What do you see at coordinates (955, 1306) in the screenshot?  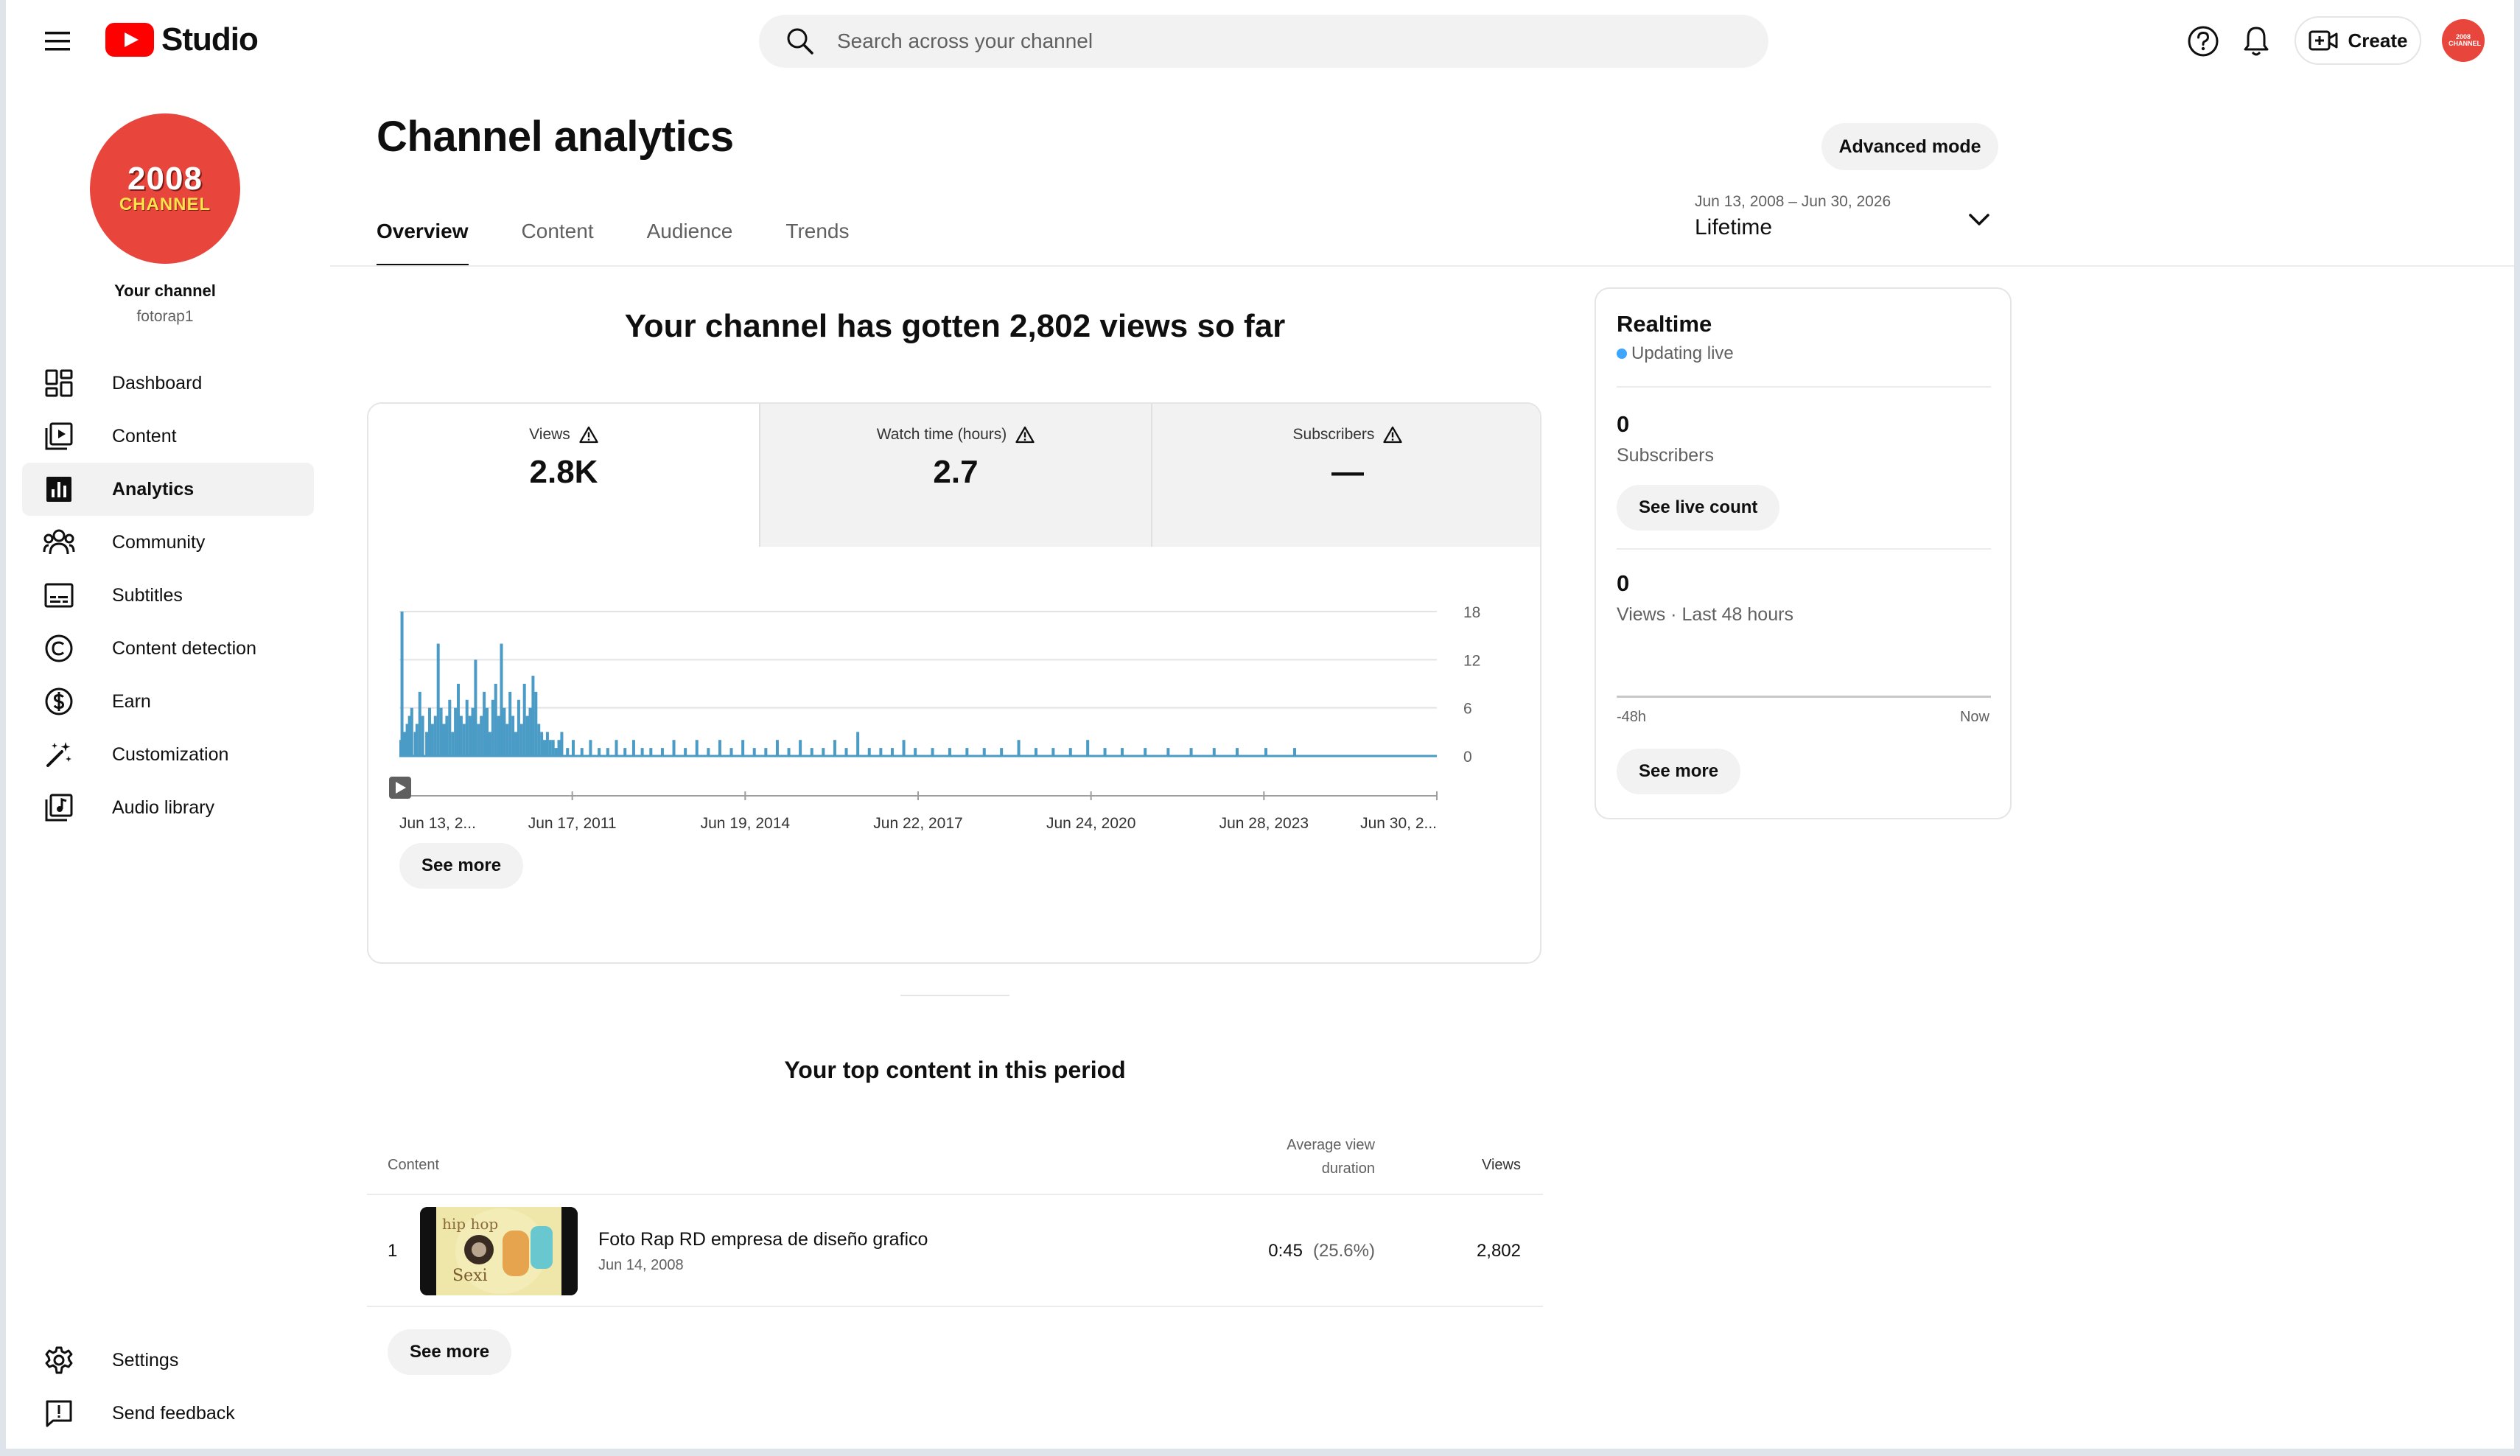 I see `table-divider` at bounding box center [955, 1306].